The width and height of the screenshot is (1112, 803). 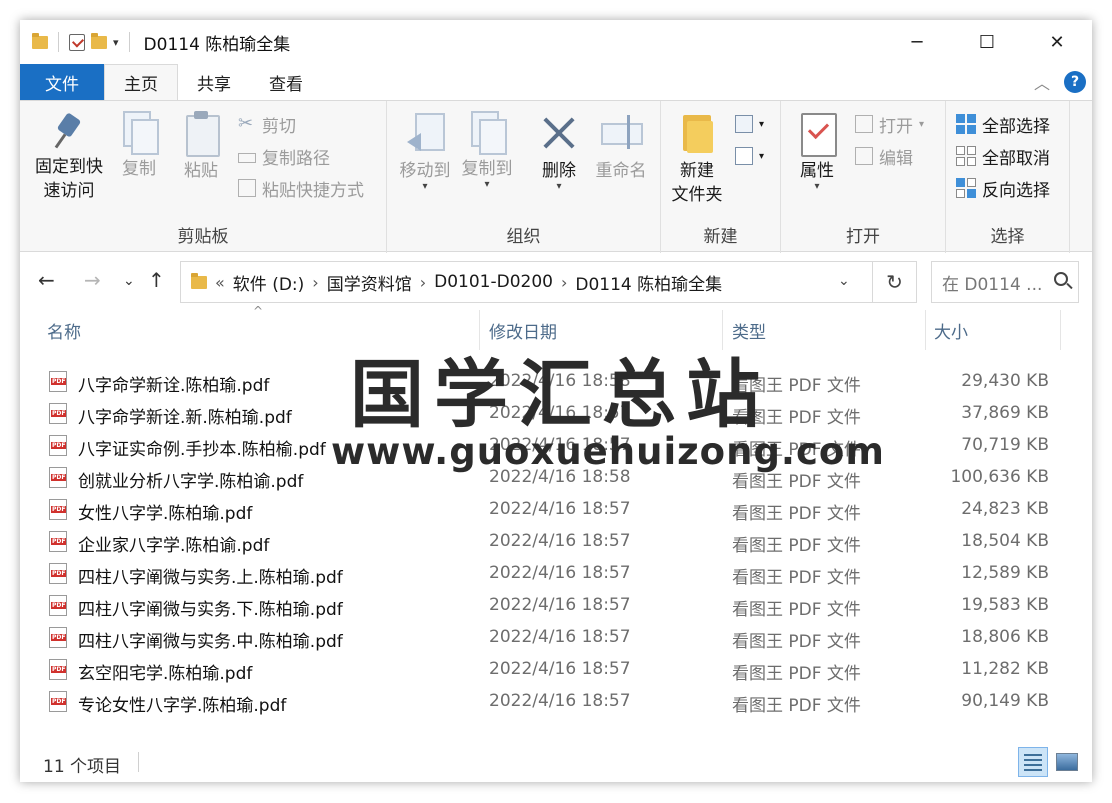 I want to click on rename-button: 重命名, so click(x=621, y=147).